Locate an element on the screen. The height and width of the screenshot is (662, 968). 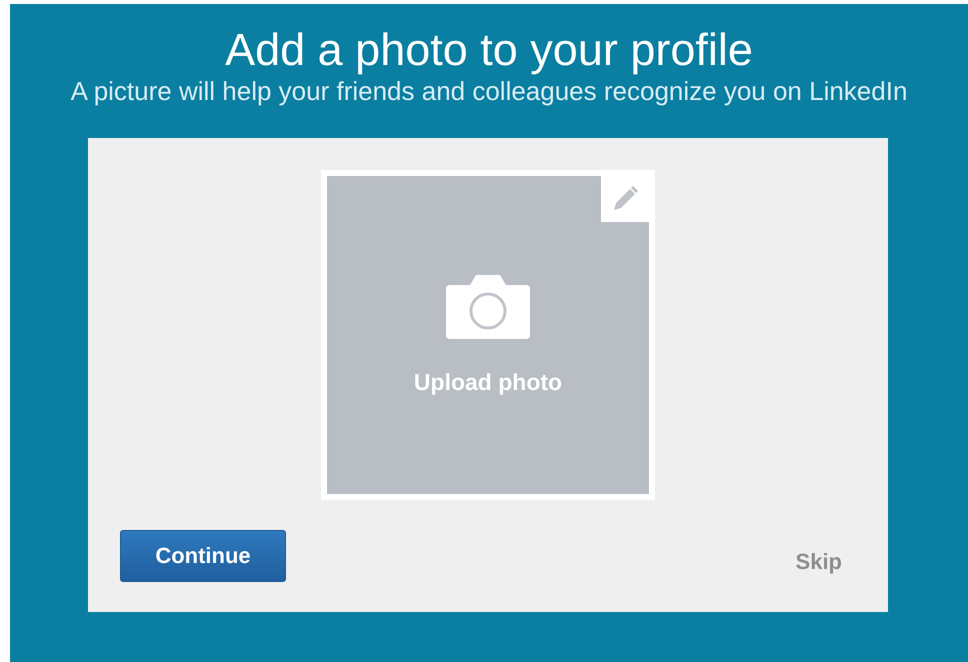
skip-link: Skip is located at coordinates (819, 562).